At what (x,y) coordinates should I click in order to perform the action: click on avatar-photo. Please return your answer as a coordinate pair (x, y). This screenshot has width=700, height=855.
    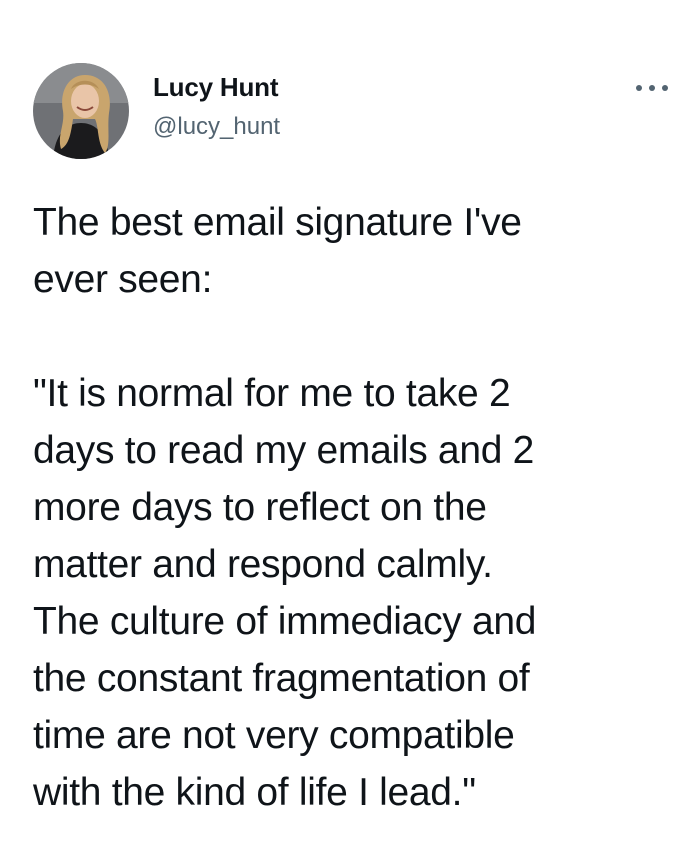
    Looking at the image, I should click on (81, 111).